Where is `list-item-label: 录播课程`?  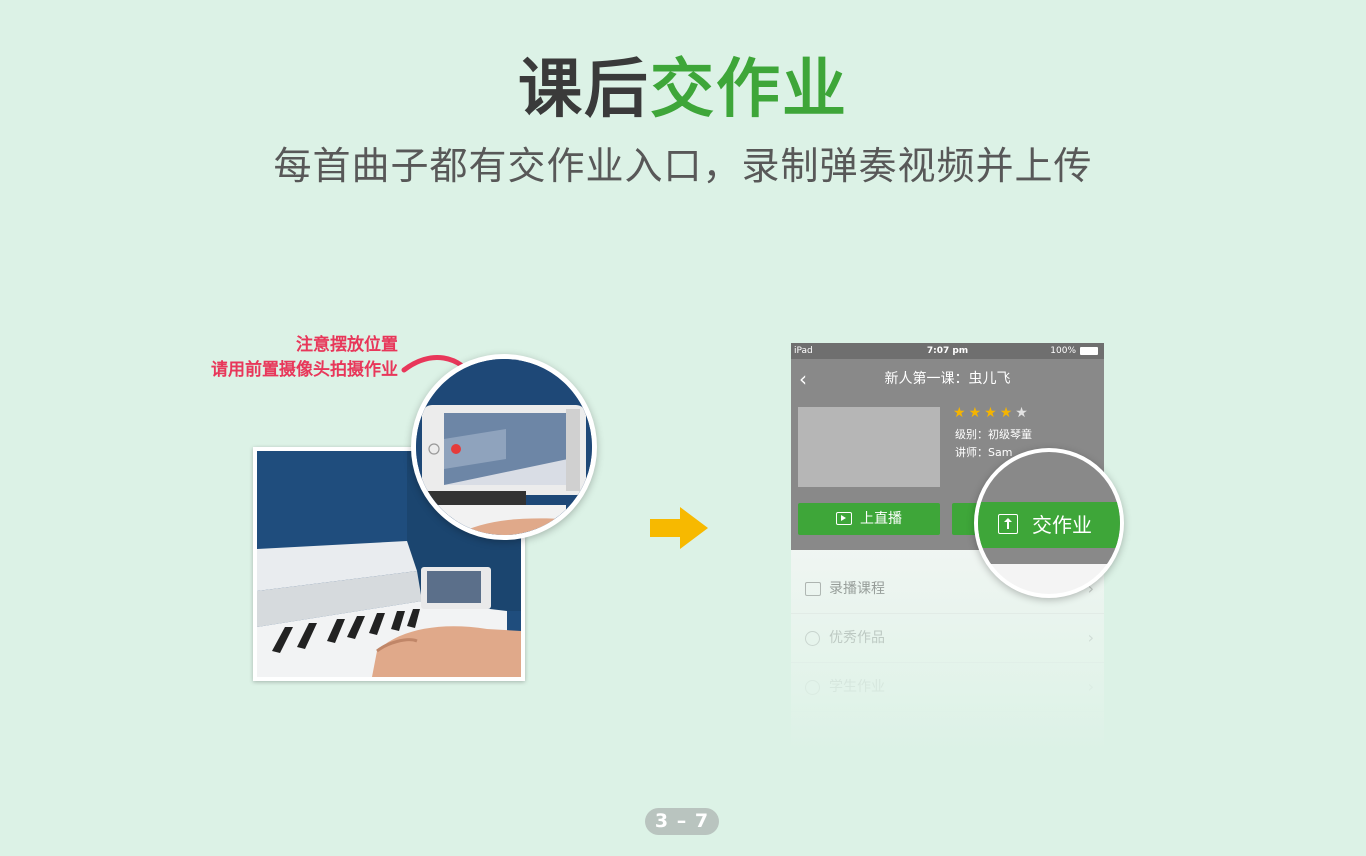 list-item-label: 录播课程 is located at coordinates (857, 589).